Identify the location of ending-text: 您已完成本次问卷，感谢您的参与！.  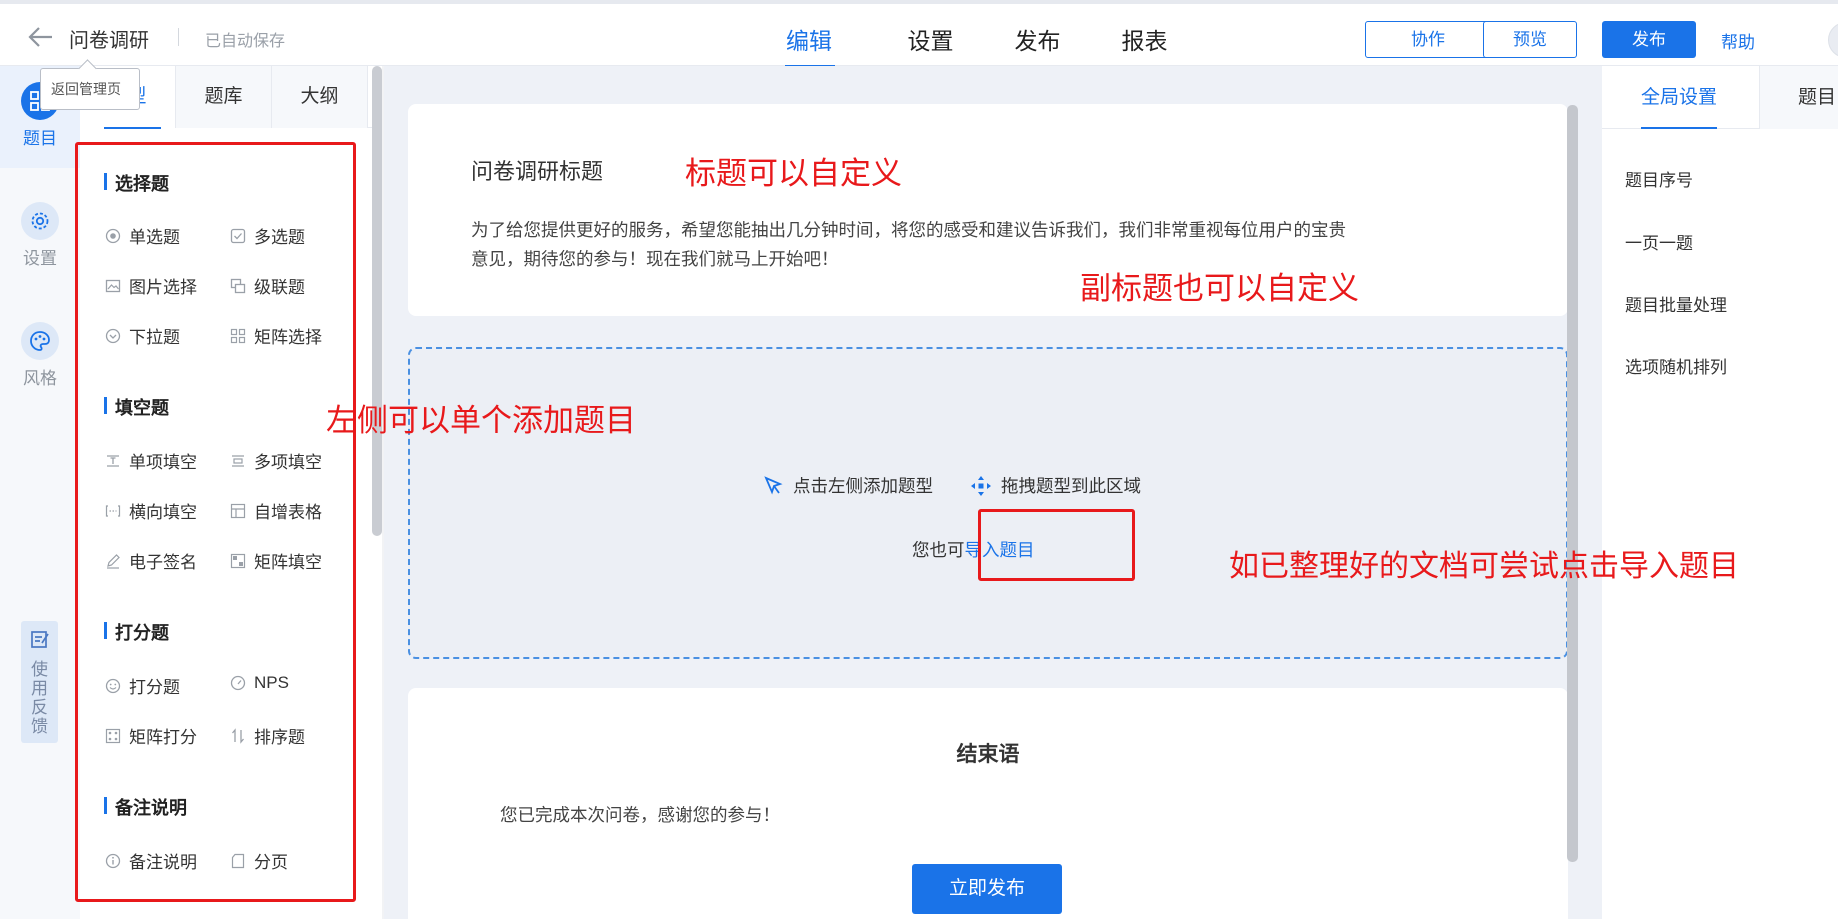
(640, 814).